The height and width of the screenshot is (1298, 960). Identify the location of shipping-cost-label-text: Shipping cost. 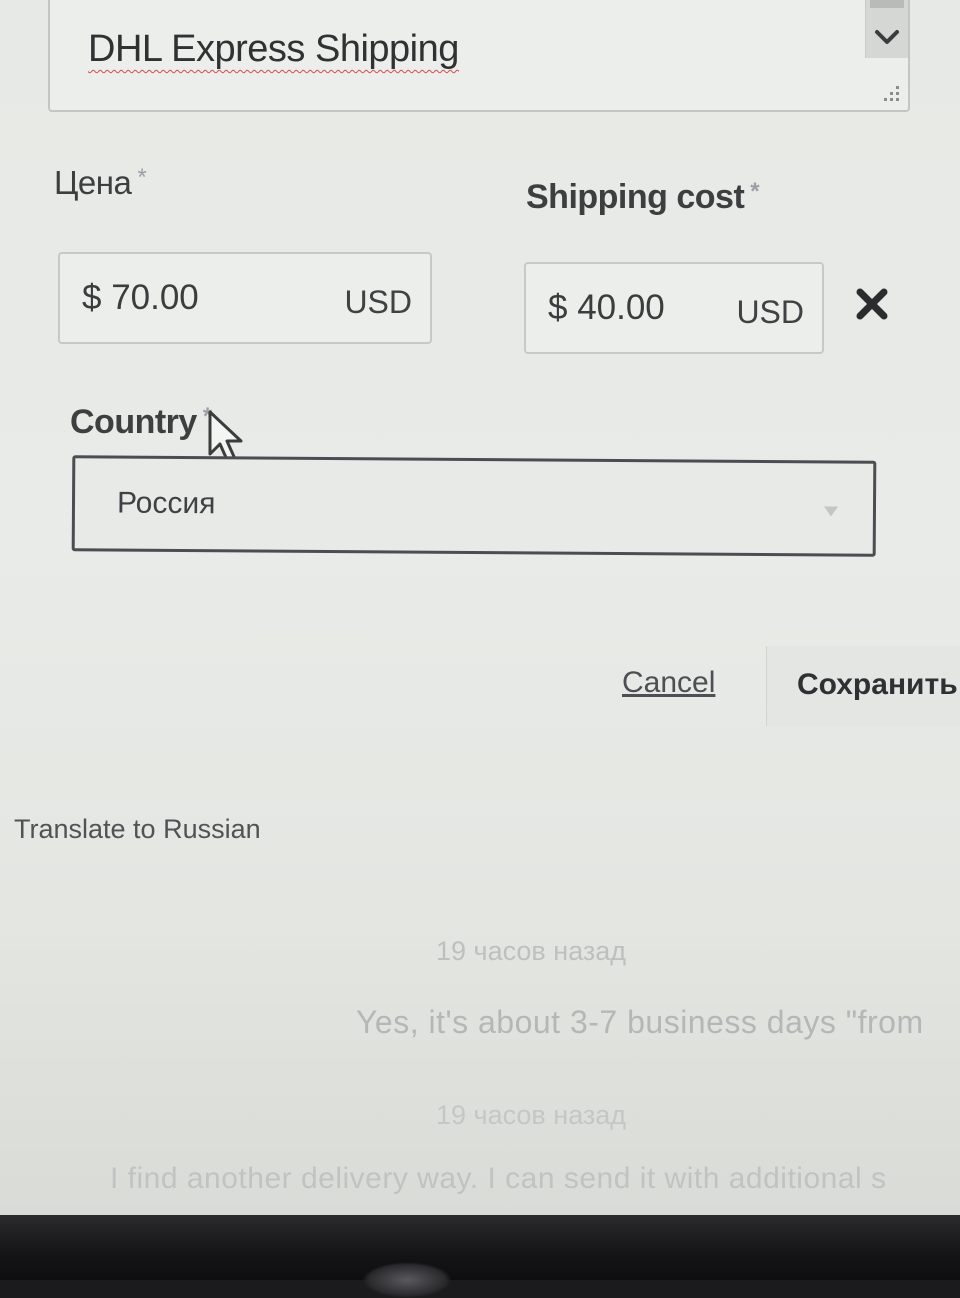
(635, 197).